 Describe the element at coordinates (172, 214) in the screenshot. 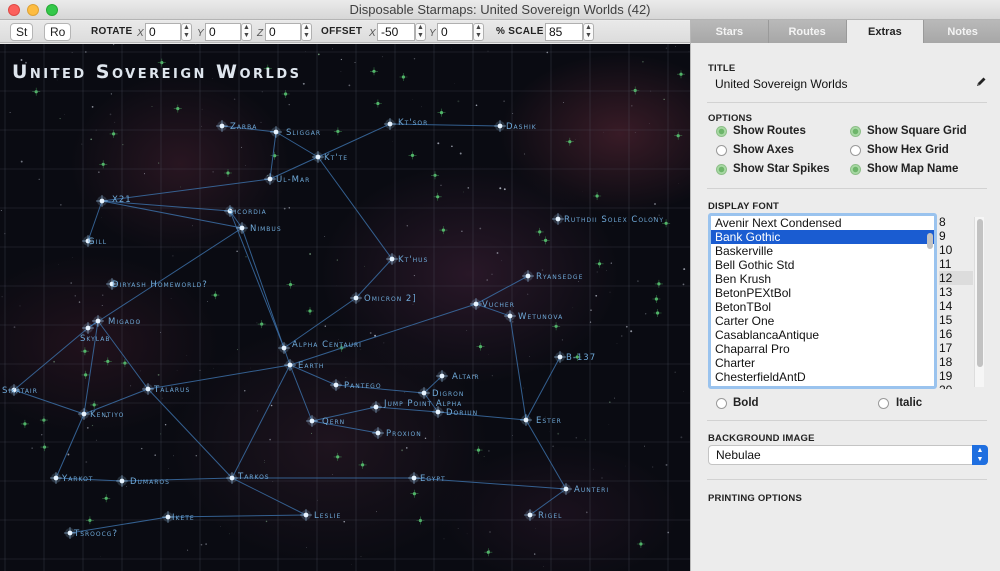

I see `route-x21-nimbus` at that location.